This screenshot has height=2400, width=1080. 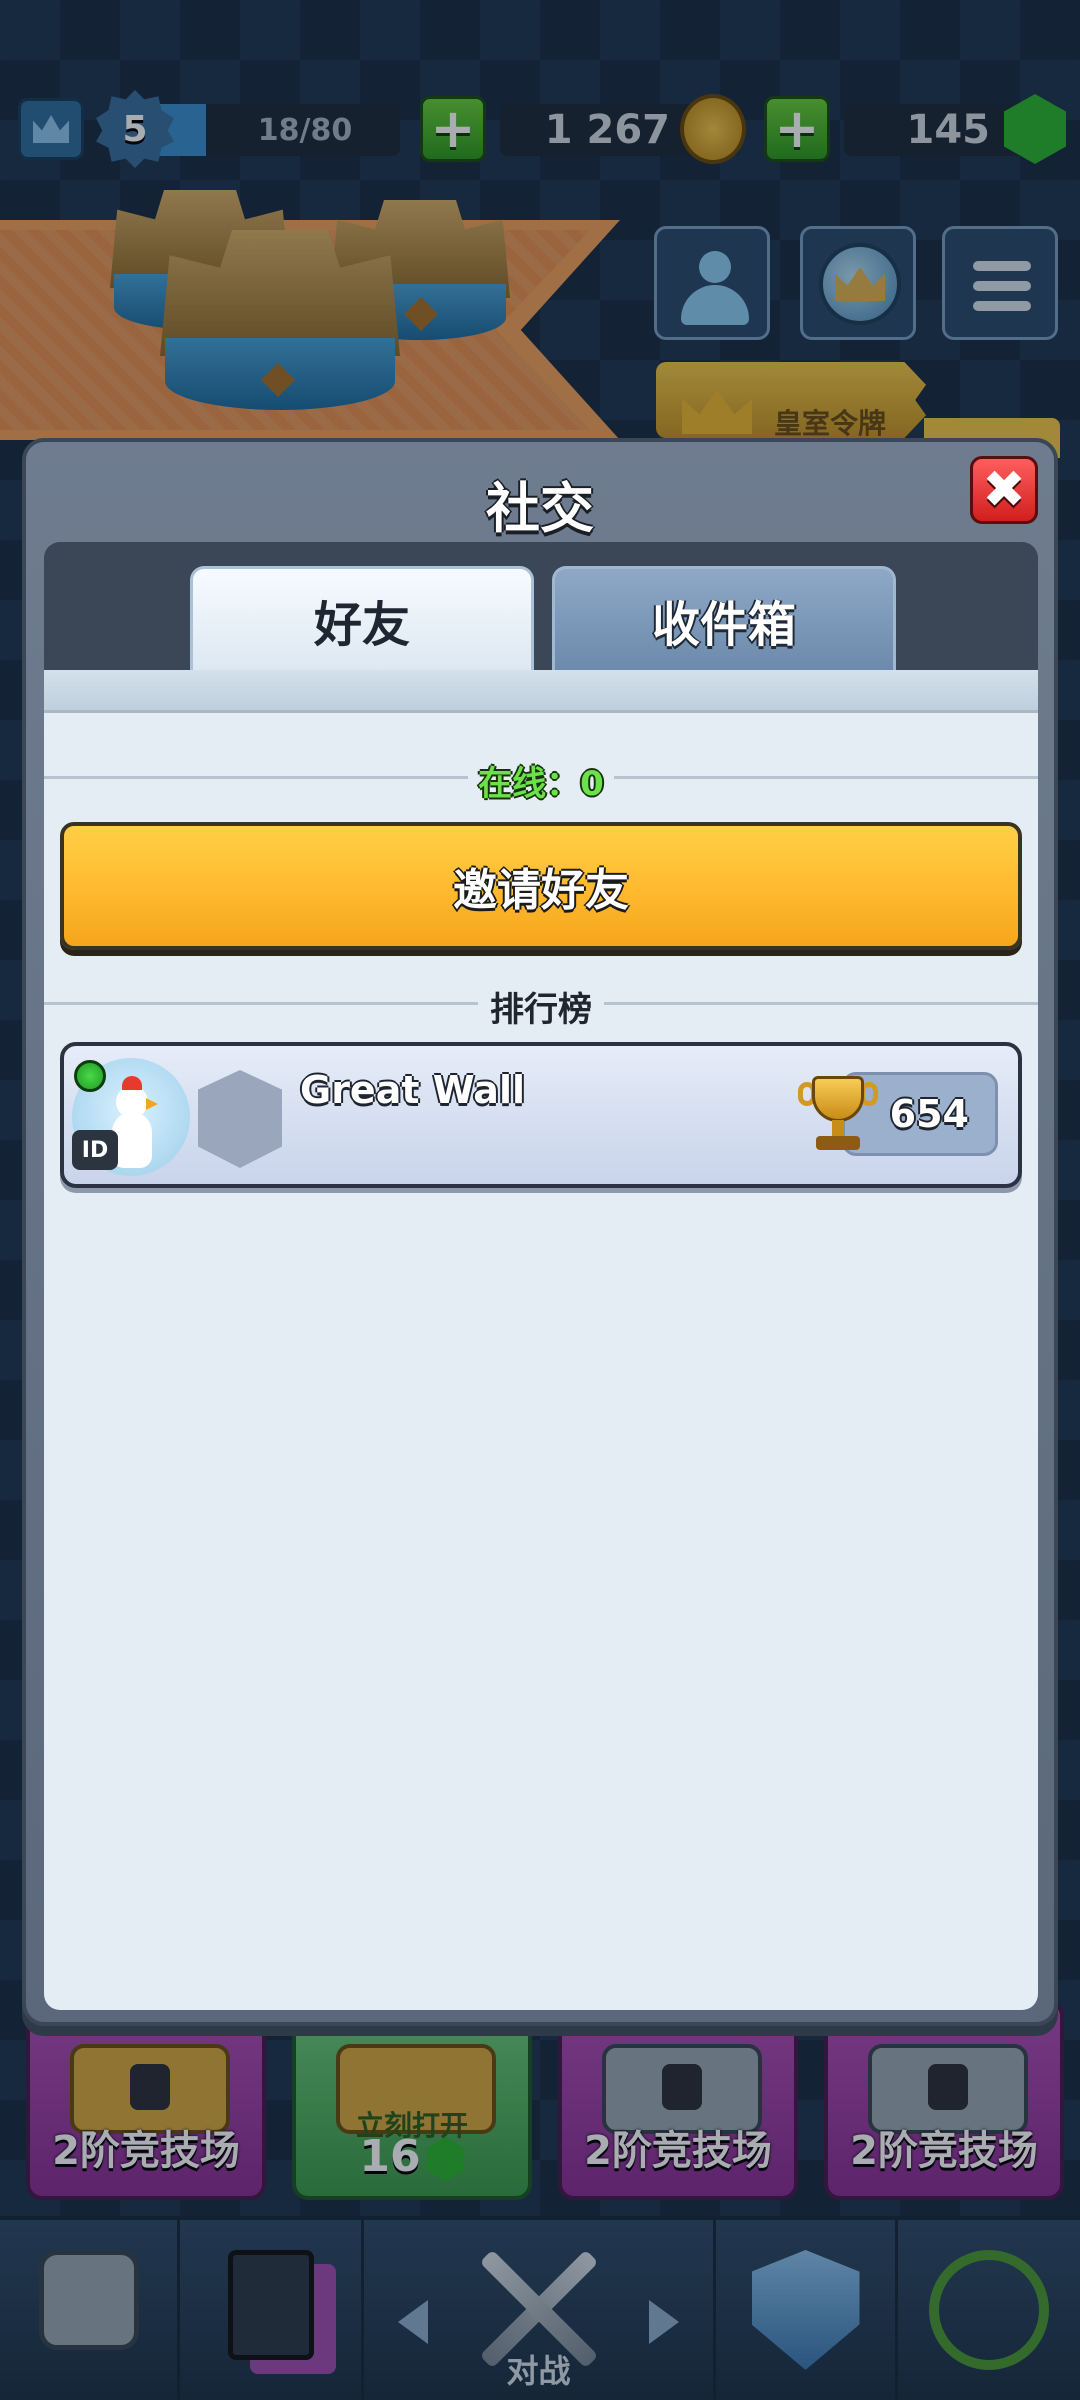 I want to click on online-count: 在线：0, so click(x=541, y=780).